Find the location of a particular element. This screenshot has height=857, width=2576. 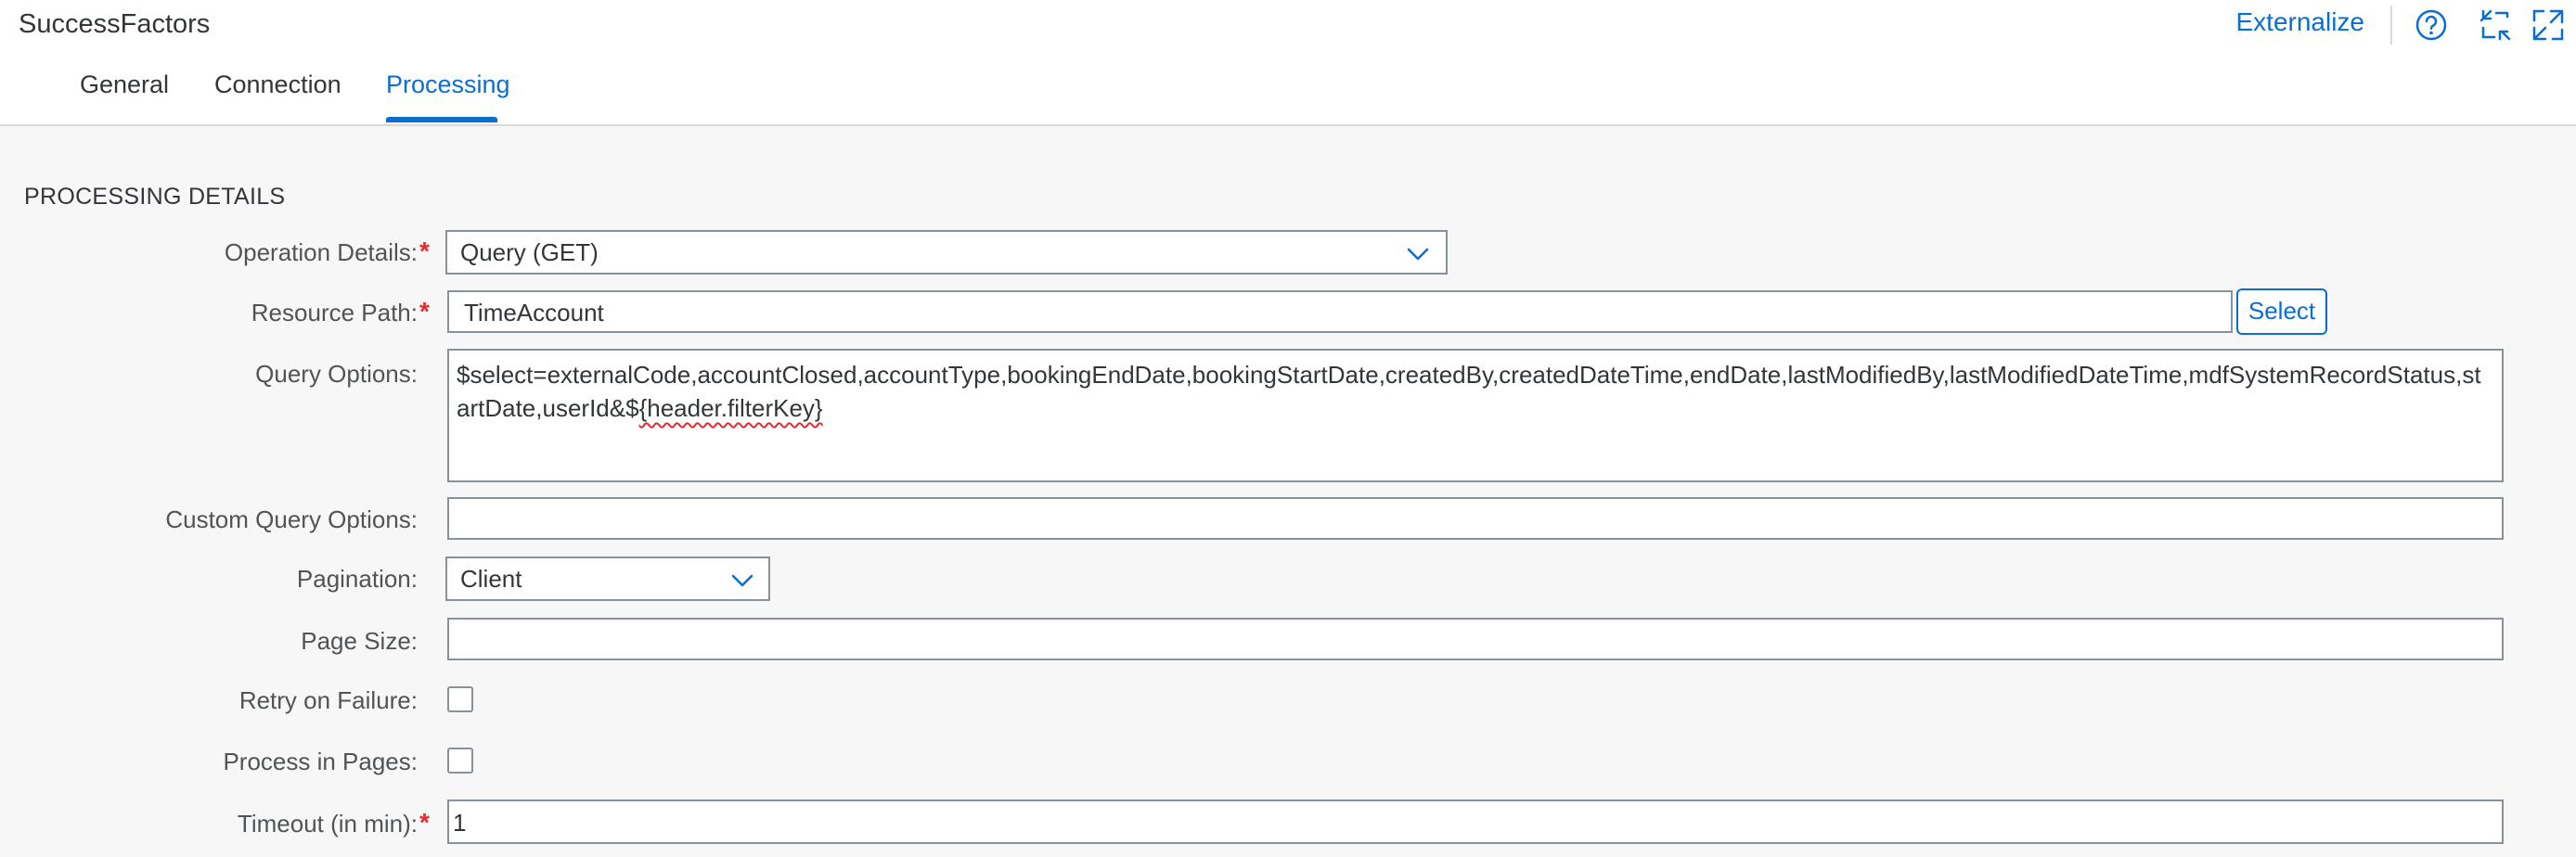

operation-details-select: Query (GET) is located at coordinates (946, 252).